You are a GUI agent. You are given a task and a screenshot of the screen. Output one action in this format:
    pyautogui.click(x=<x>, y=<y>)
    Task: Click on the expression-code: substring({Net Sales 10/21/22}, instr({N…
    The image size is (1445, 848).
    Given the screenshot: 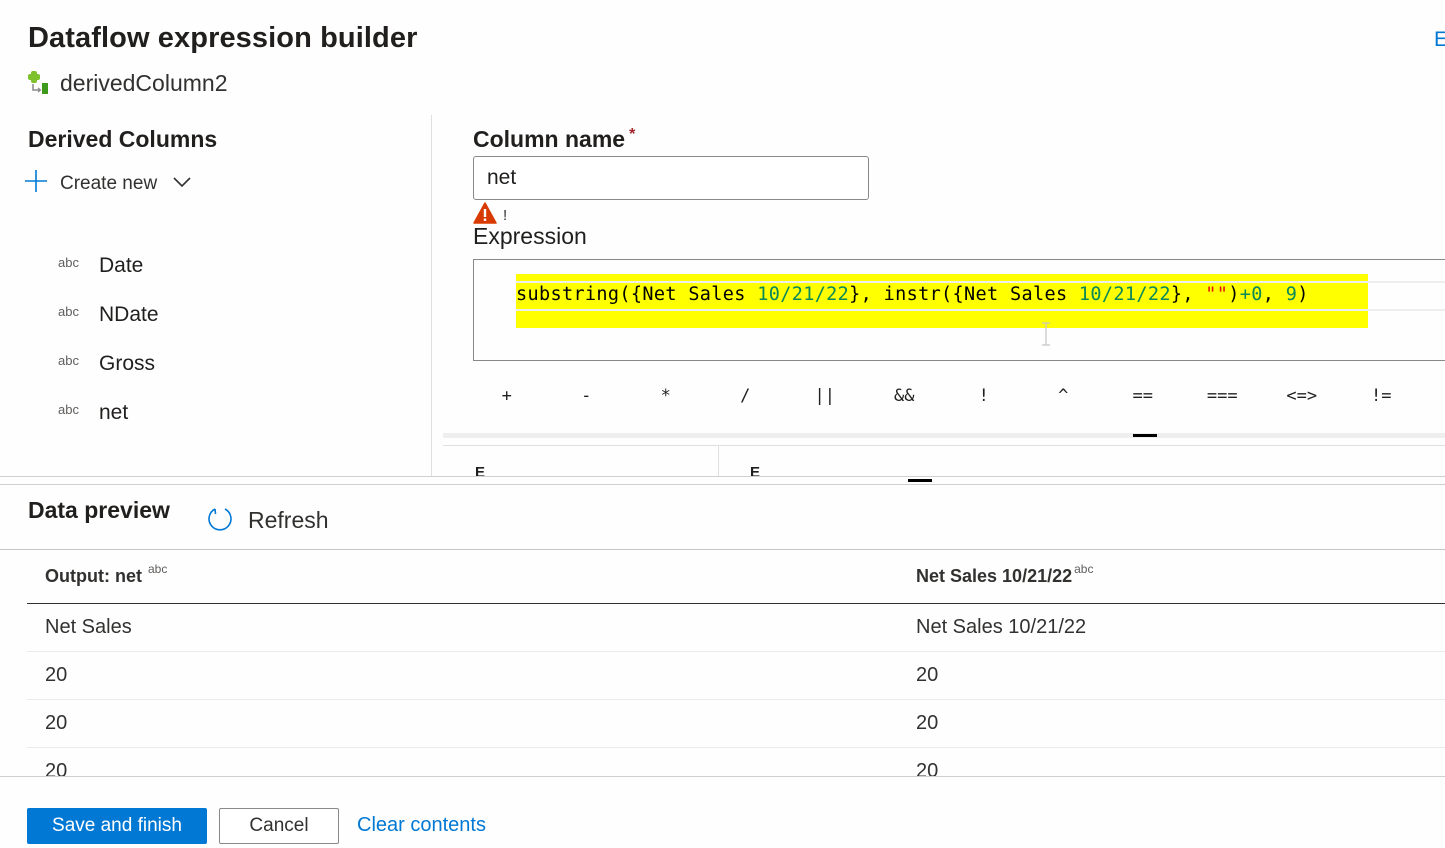 What is the action you would take?
    pyautogui.click(x=912, y=294)
    